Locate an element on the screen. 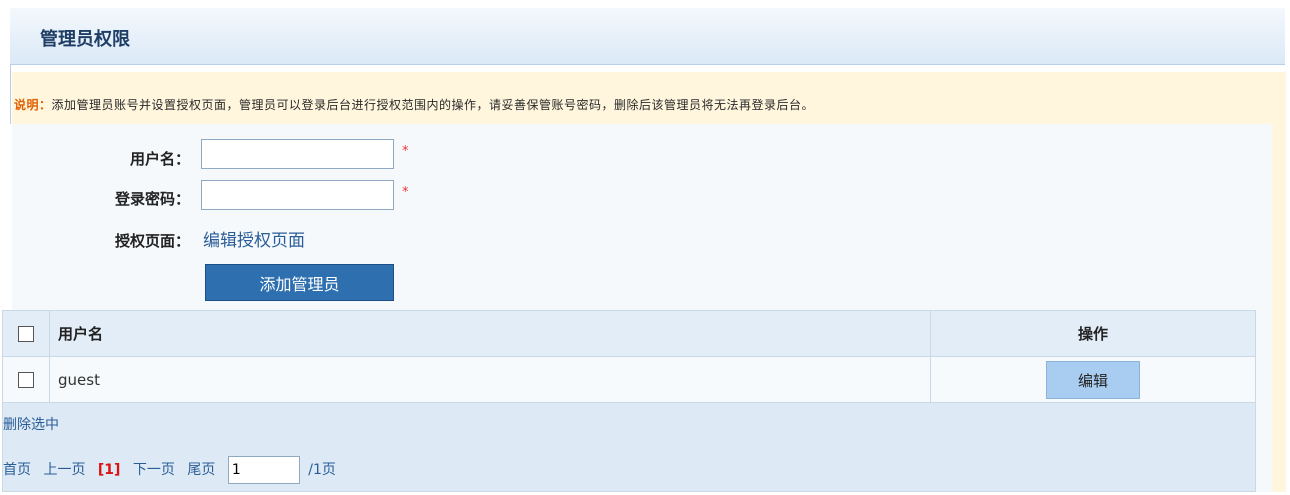 The height and width of the screenshot is (495, 1290). row-action-cell: 编辑 is located at coordinates (1093, 379).